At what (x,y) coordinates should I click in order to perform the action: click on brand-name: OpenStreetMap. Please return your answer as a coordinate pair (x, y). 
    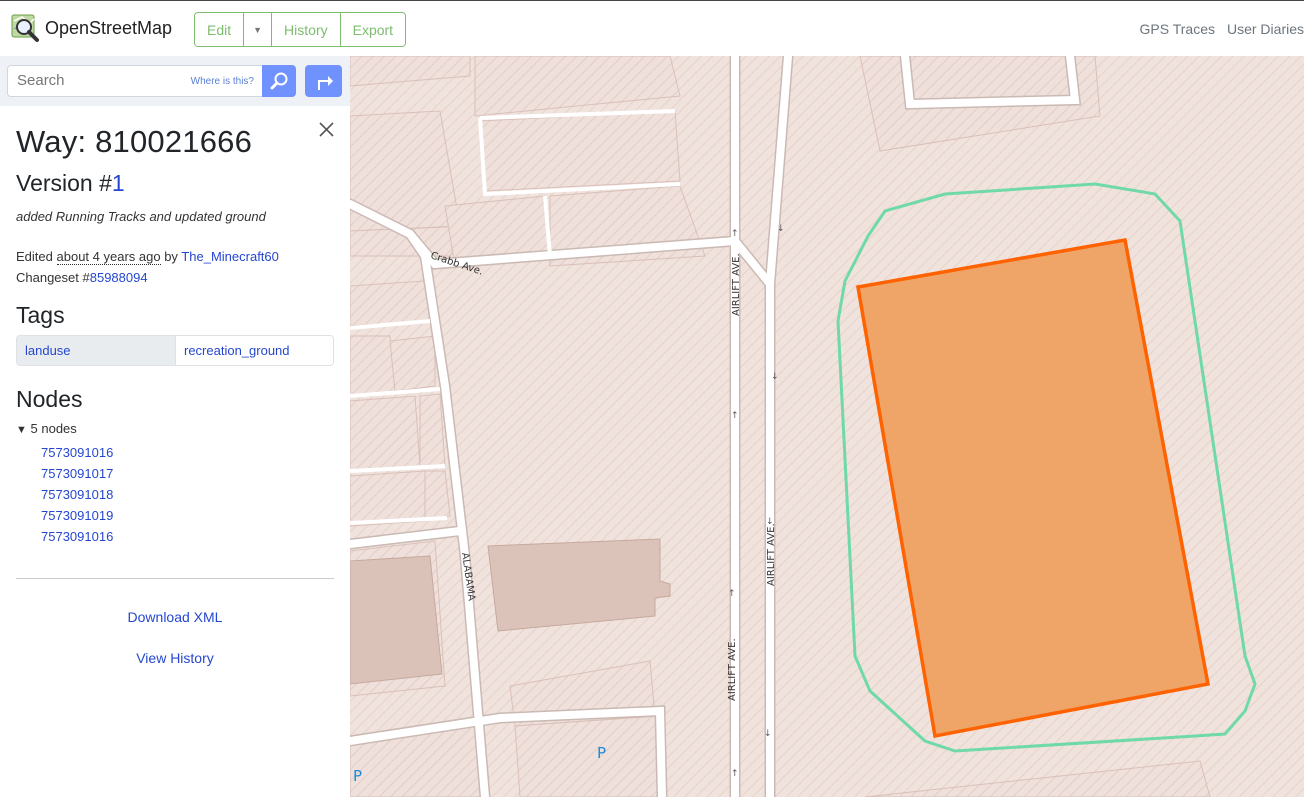
    Looking at the image, I should click on (109, 27).